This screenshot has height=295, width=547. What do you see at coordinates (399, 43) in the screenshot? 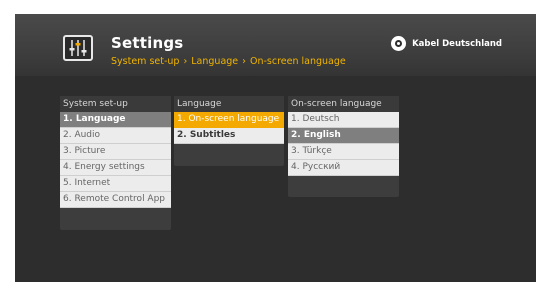
I see `kabel-deutschland-logo-icon` at bounding box center [399, 43].